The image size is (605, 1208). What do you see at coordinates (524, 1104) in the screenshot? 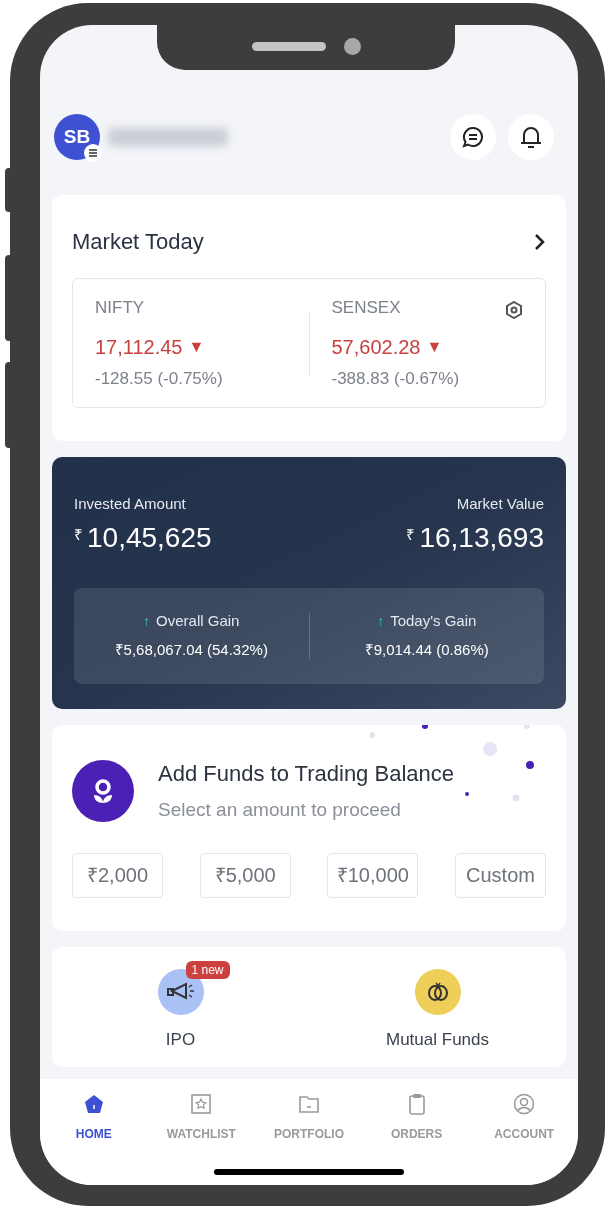
I see `user-icon` at bounding box center [524, 1104].